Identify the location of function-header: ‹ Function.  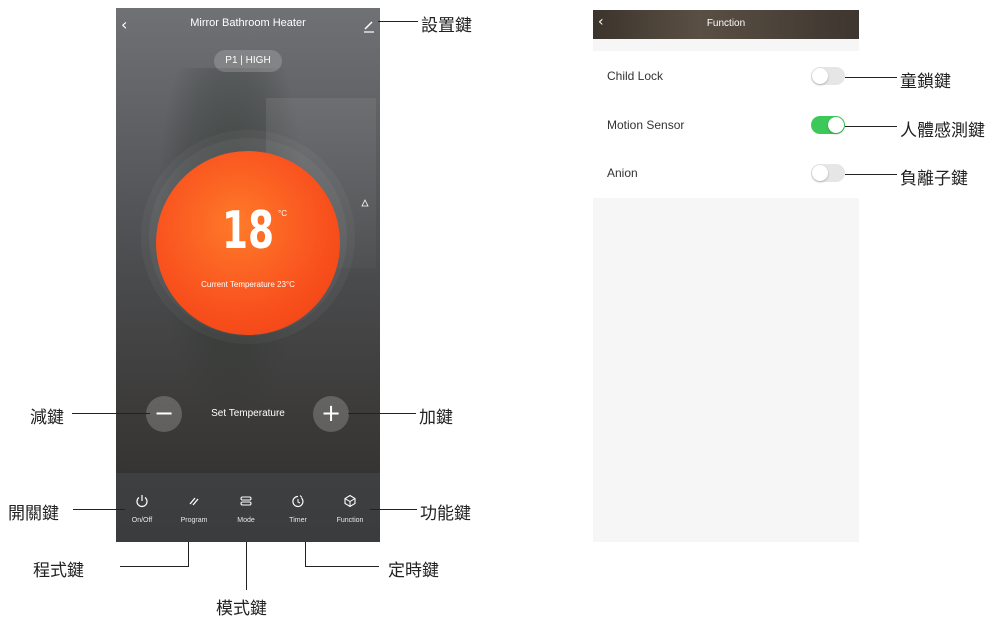
(726, 24).